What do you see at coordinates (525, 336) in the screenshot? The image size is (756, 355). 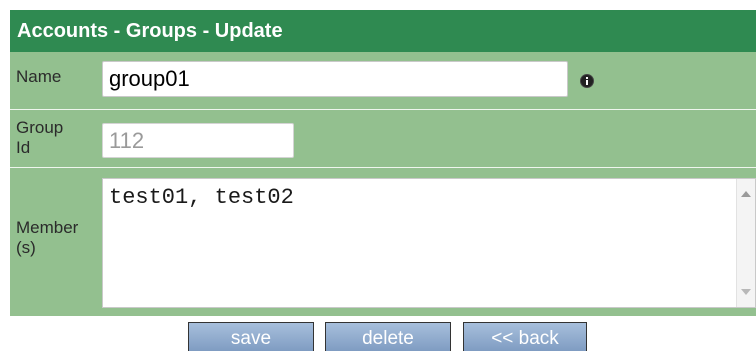 I see `back-button: << back` at bounding box center [525, 336].